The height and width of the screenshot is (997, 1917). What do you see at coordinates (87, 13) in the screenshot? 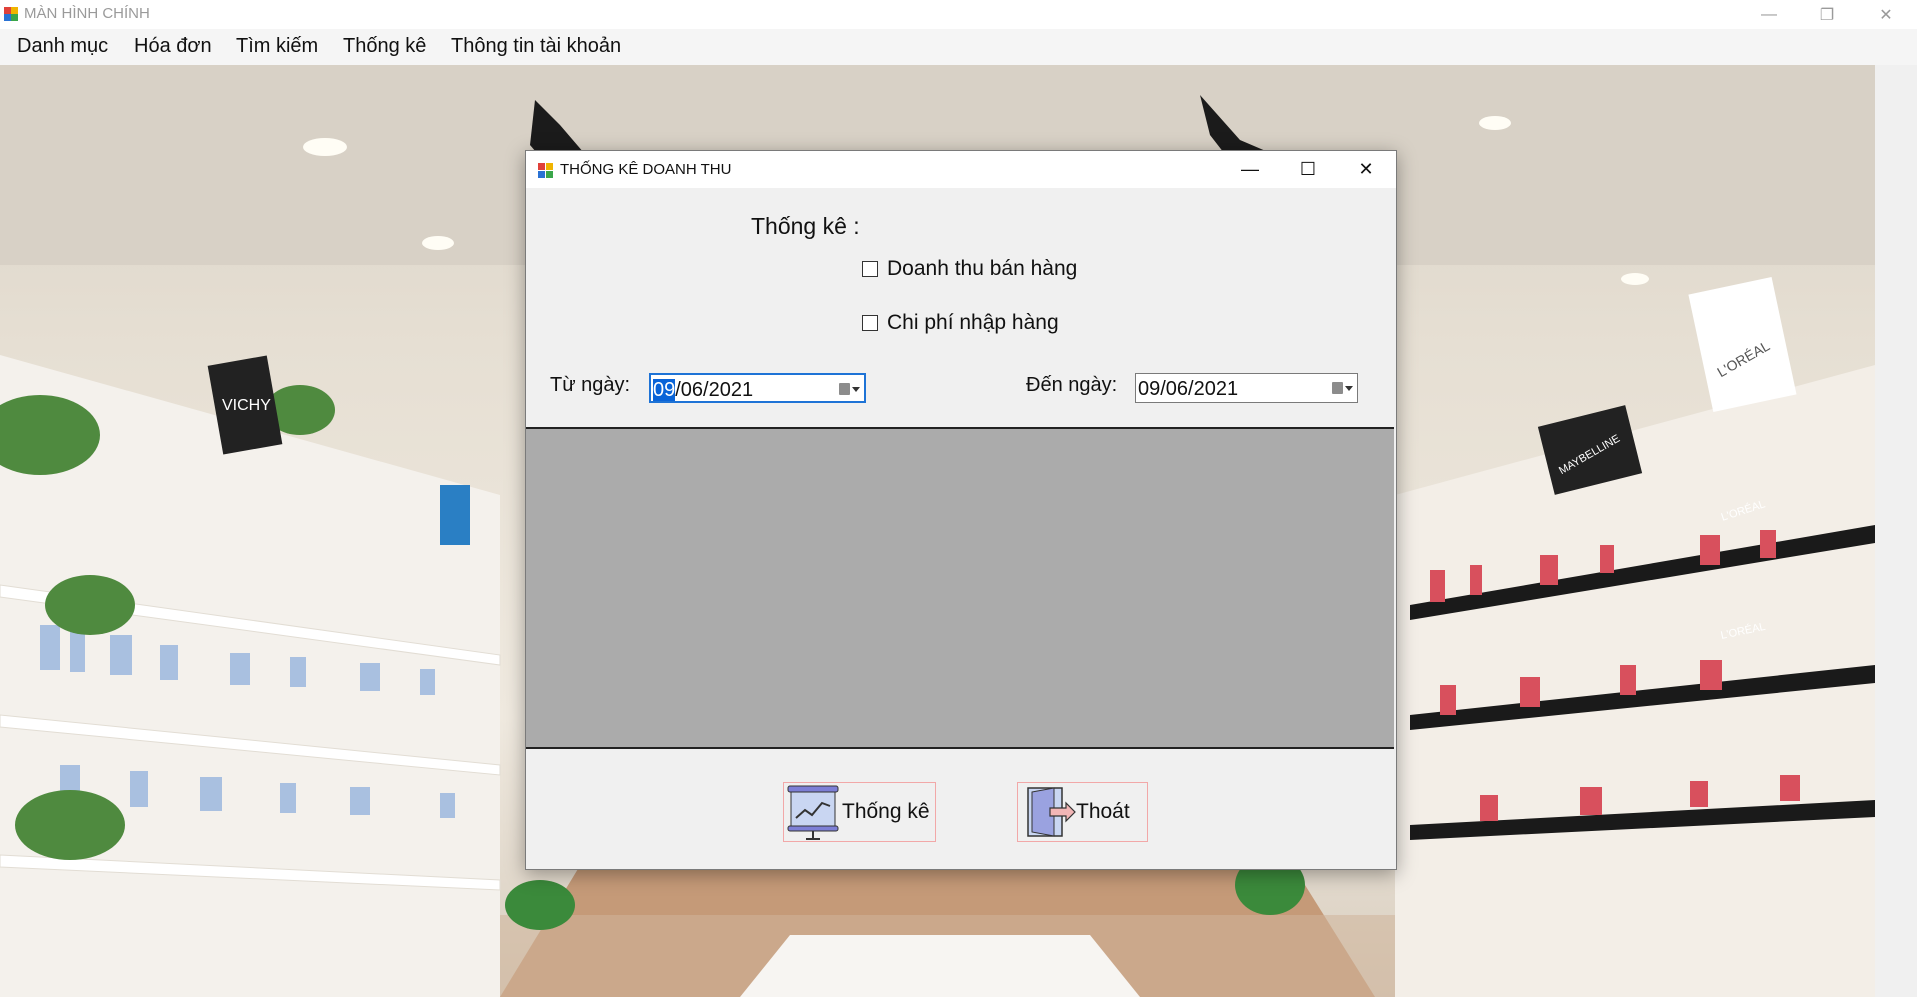
I see `main-window-title: MÀN HÌNH CHÍNH` at bounding box center [87, 13].